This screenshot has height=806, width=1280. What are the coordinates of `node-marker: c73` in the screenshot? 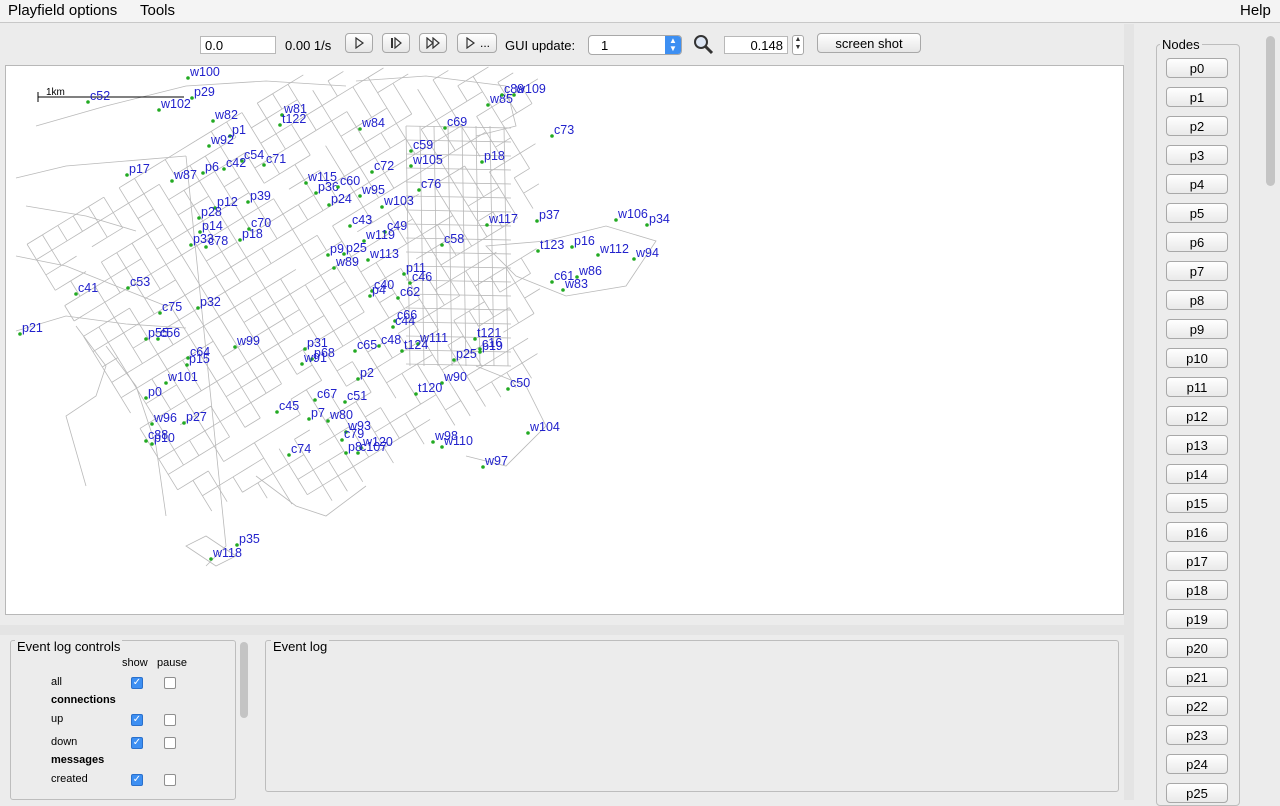 It's located at (562, 130).